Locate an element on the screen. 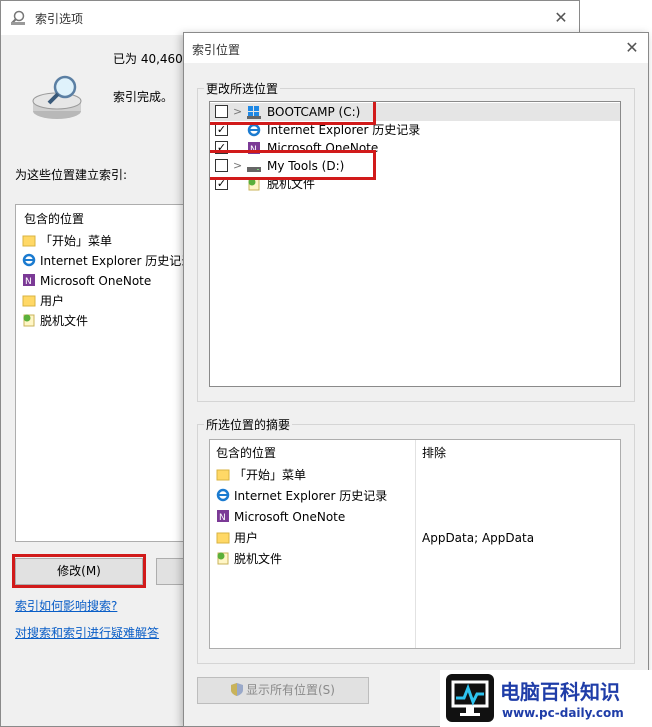  watermark: 电脑百科知识 www.pc-daily.com is located at coordinates (546, 698).